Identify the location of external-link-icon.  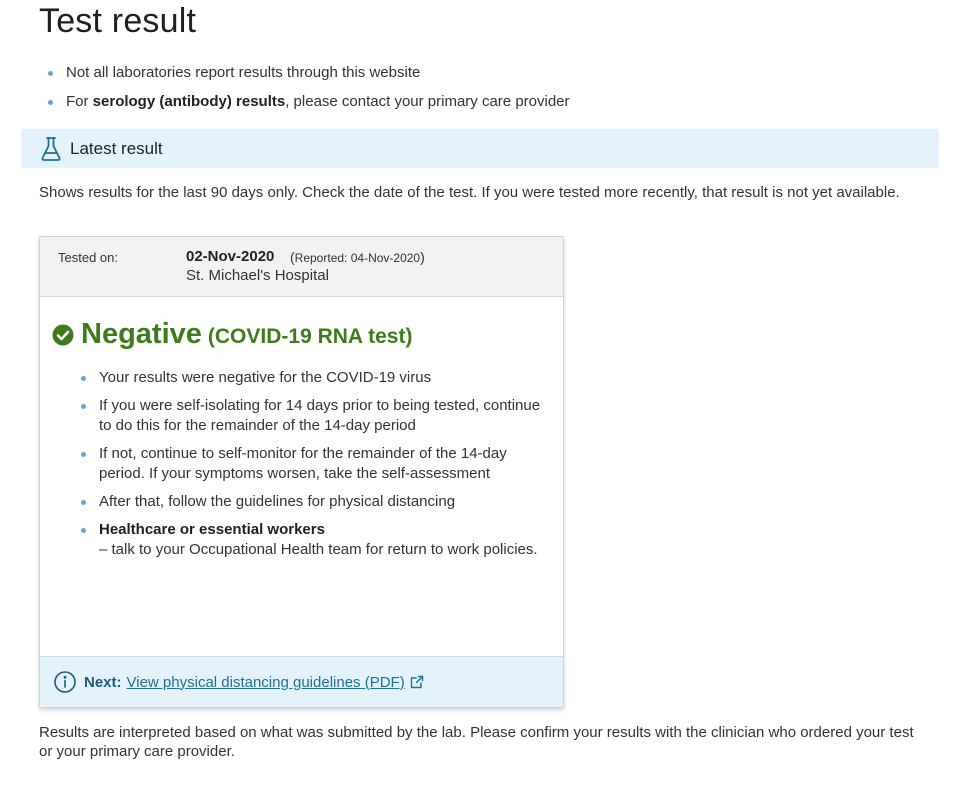
(417, 682).